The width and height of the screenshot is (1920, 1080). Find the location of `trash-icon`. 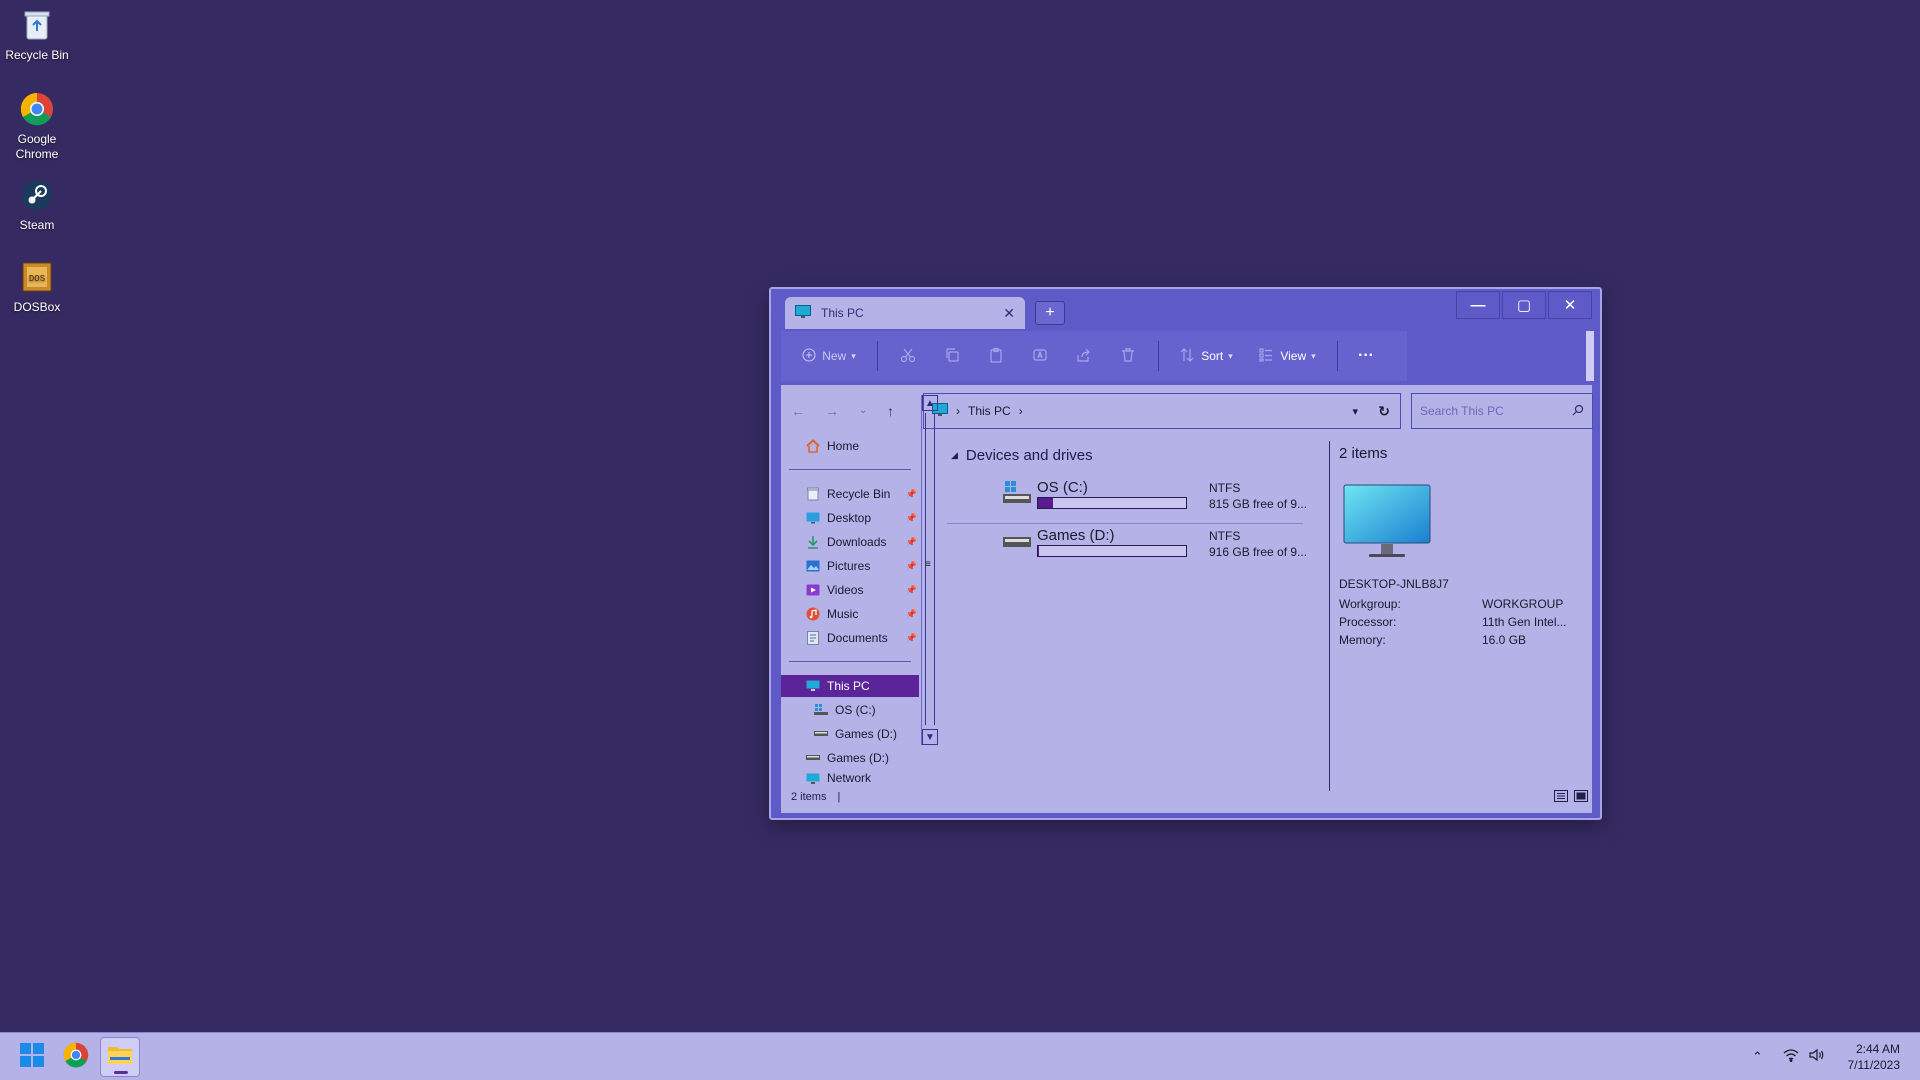

trash-icon is located at coordinates (1128, 356).